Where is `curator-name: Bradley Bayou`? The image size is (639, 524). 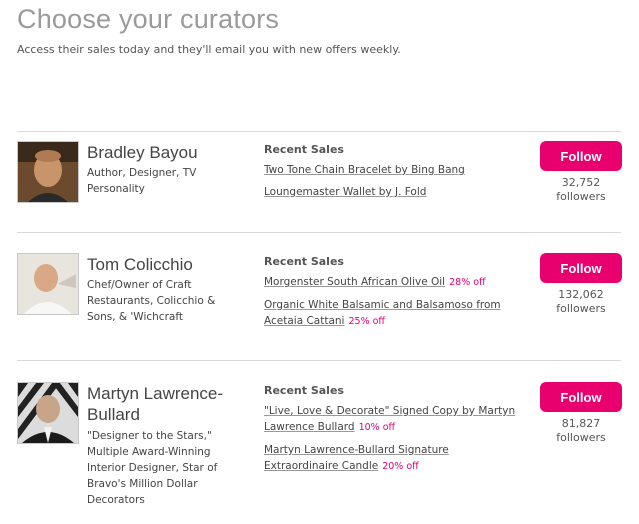 curator-name: Bradley Bayou is located at coordinates (167, 152).